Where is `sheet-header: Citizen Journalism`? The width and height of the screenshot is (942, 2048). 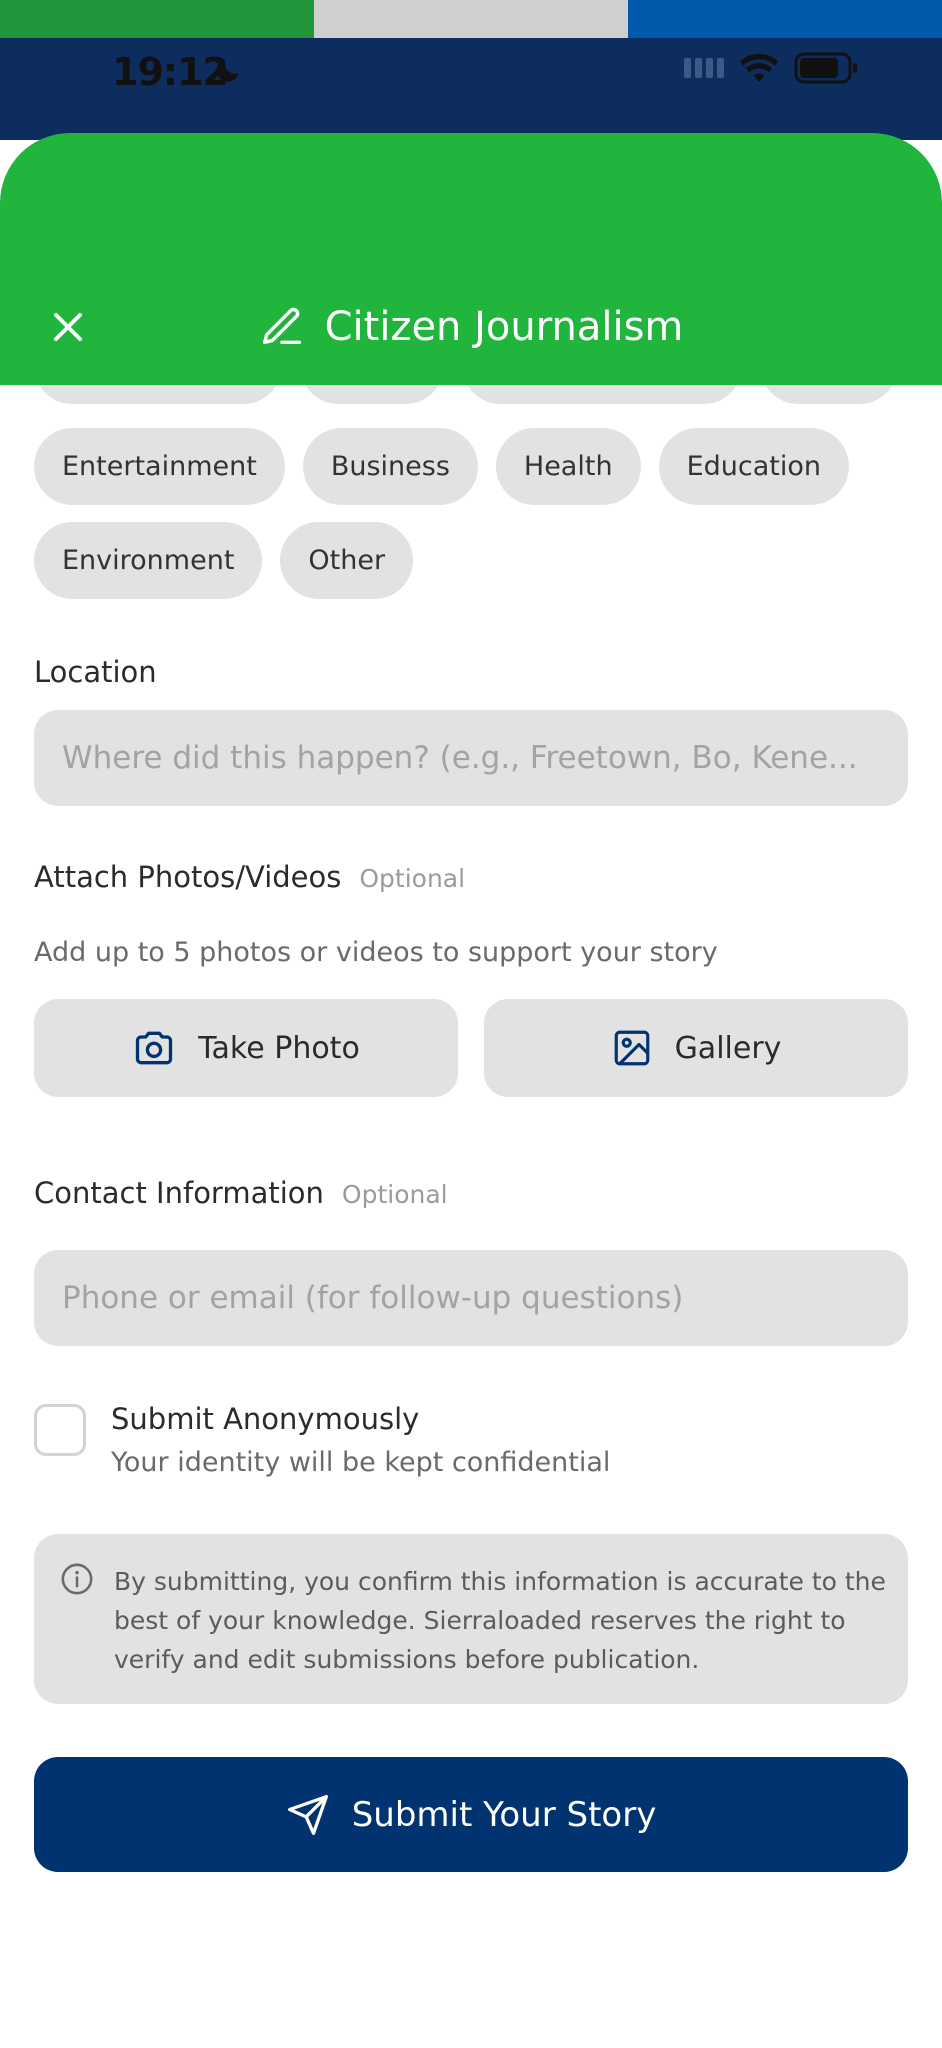 sheet-header: Citizen Journalism is located at coordinates (471, 259).